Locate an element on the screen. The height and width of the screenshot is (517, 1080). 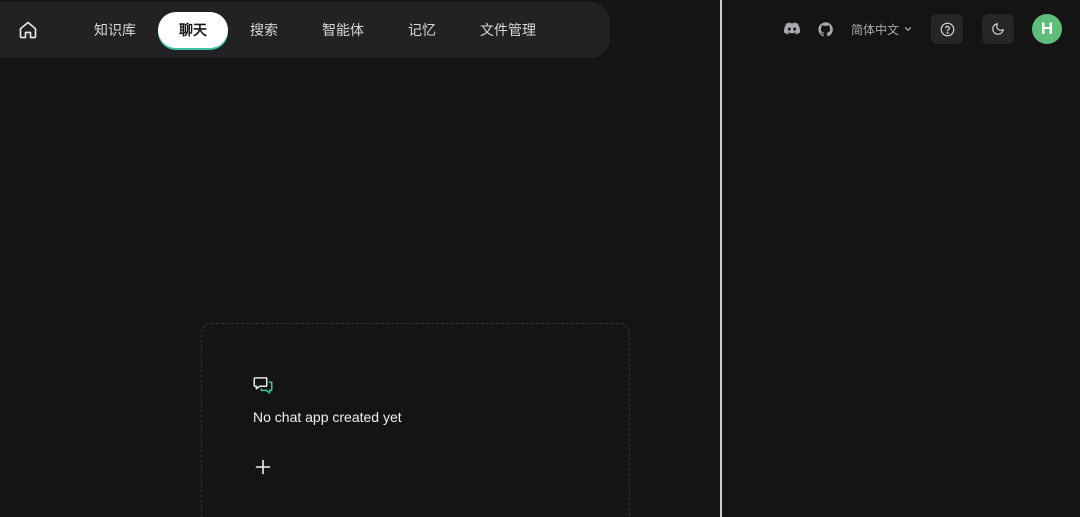
help-button is located at coordinates (947, 29).